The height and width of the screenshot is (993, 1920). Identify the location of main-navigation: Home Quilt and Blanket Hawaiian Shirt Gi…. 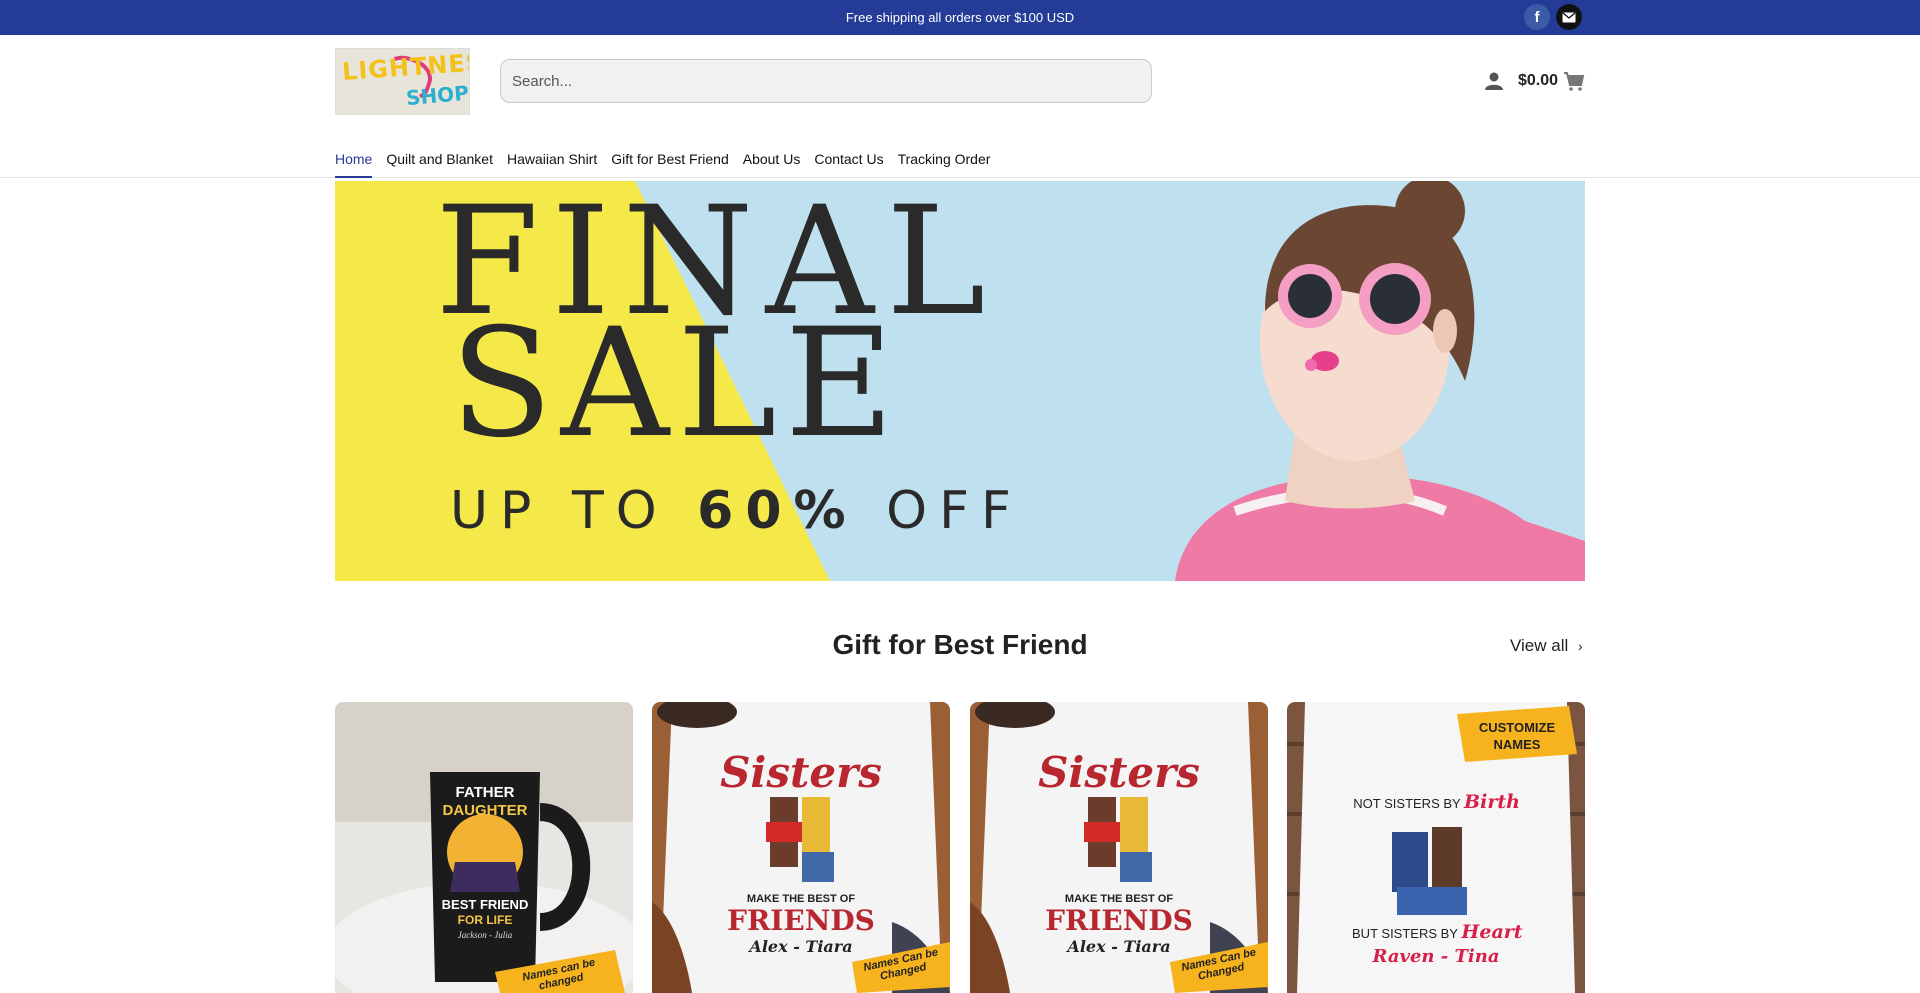
(669, 160).